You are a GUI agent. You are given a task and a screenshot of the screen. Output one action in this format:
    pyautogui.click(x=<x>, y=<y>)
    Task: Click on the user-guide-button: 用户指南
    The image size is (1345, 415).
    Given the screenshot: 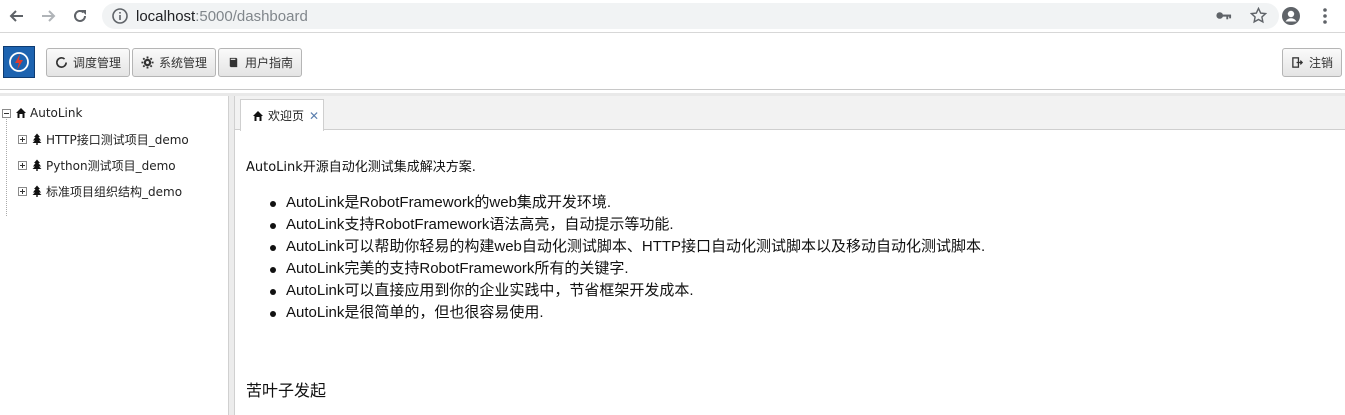 What is the action you would take?
    pyautogui.click(x=260, y=62)
    